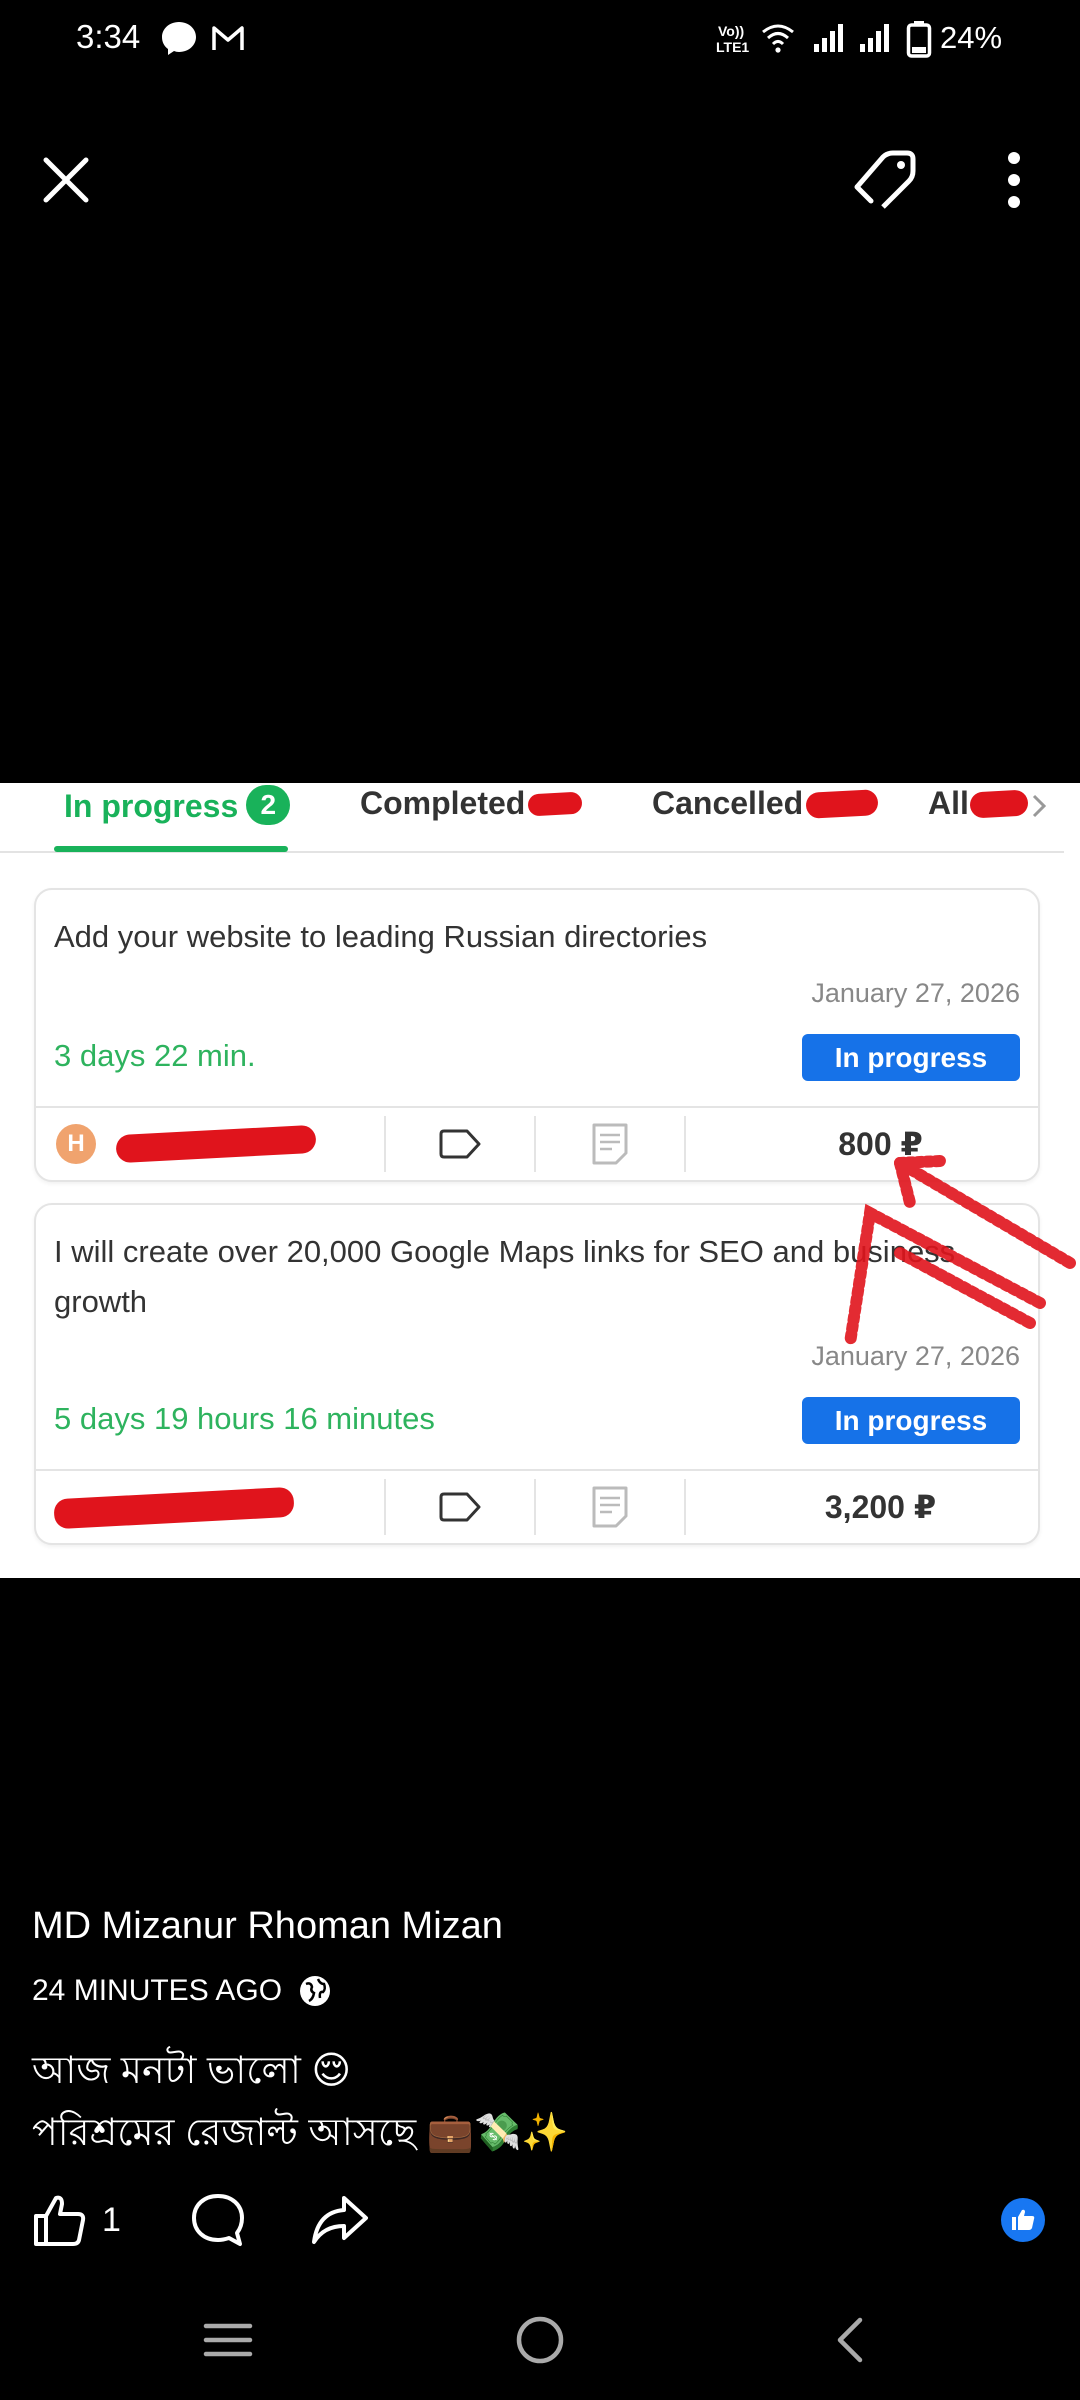  I want to click on post-time: 24 MINUTES AGO, so click(182, 1991).